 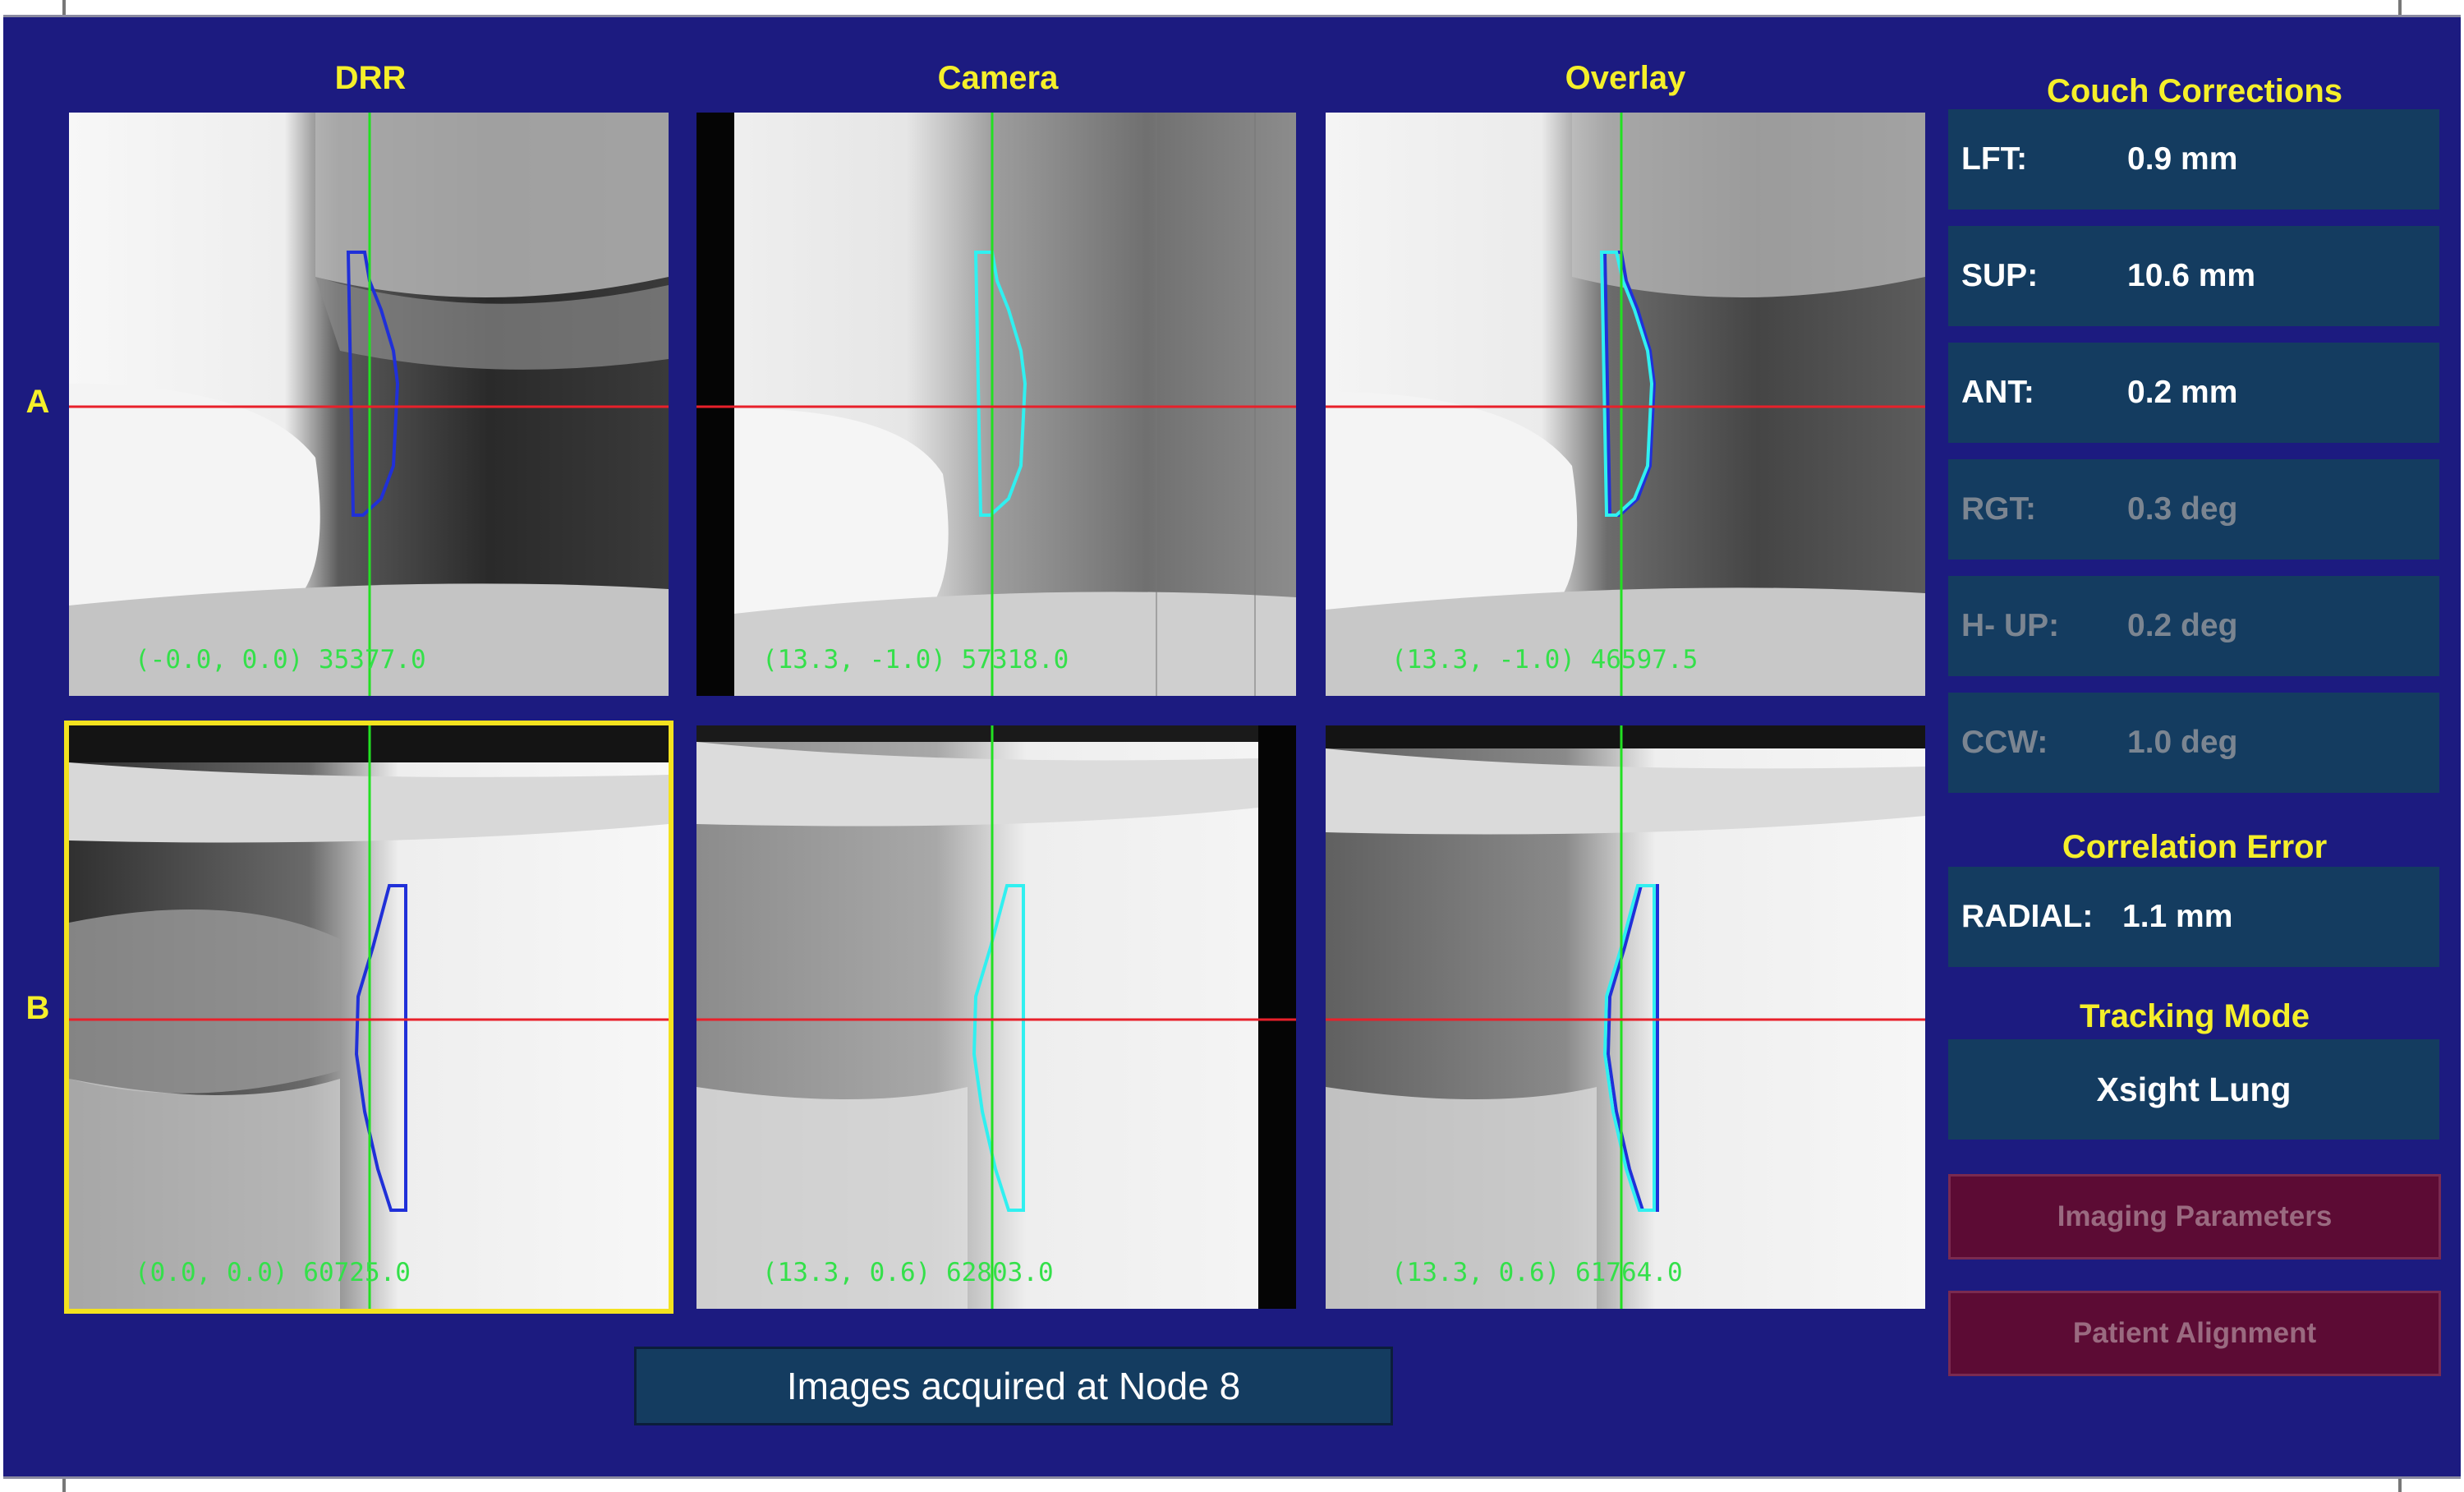 I want to click on tracking-mode-value: Xsight Lung, so click(x=2194, y=1089).